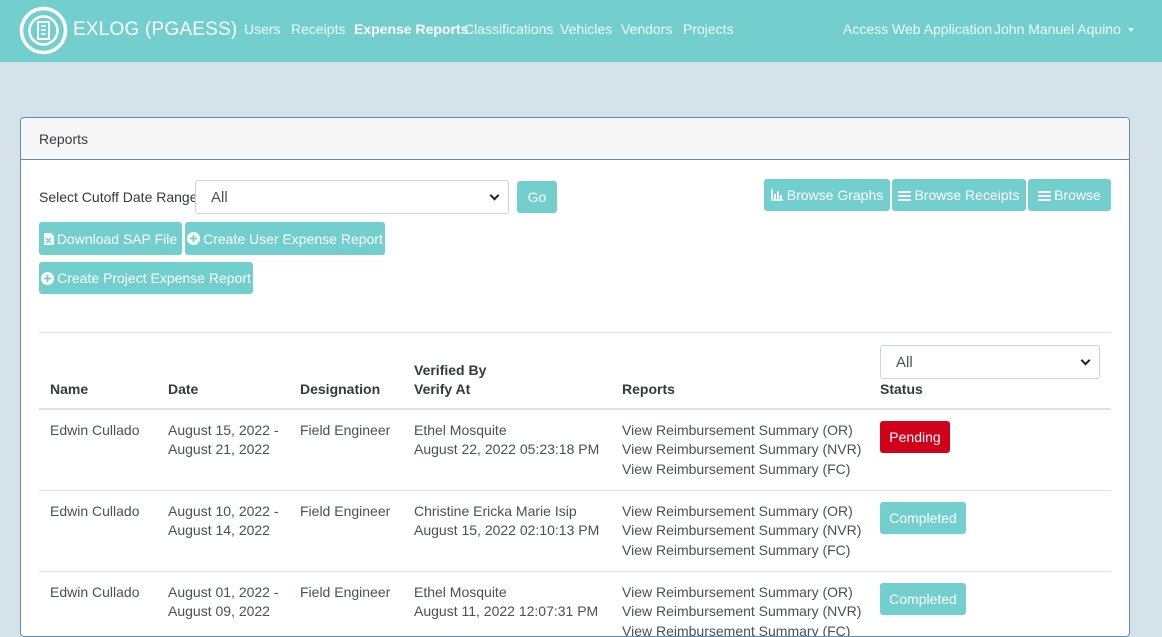 This screenshot has width=1162, height=637. What do you see at coordinates (1130, 30) in the screenshot?
I see `caret-down-icon` at bounding box center [1130, 30].